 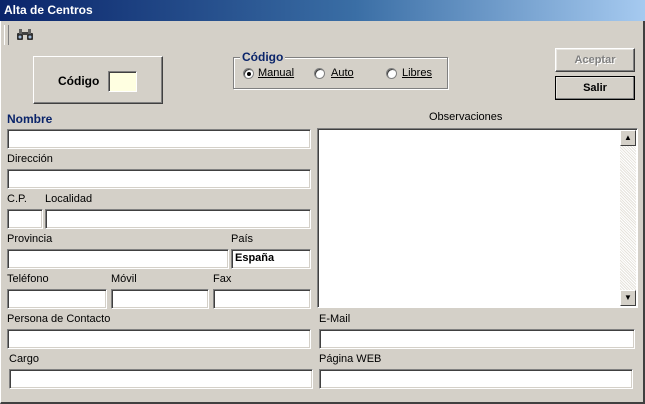 I want to click on code-mode-group-title: Código, so click(x=263, y=57).